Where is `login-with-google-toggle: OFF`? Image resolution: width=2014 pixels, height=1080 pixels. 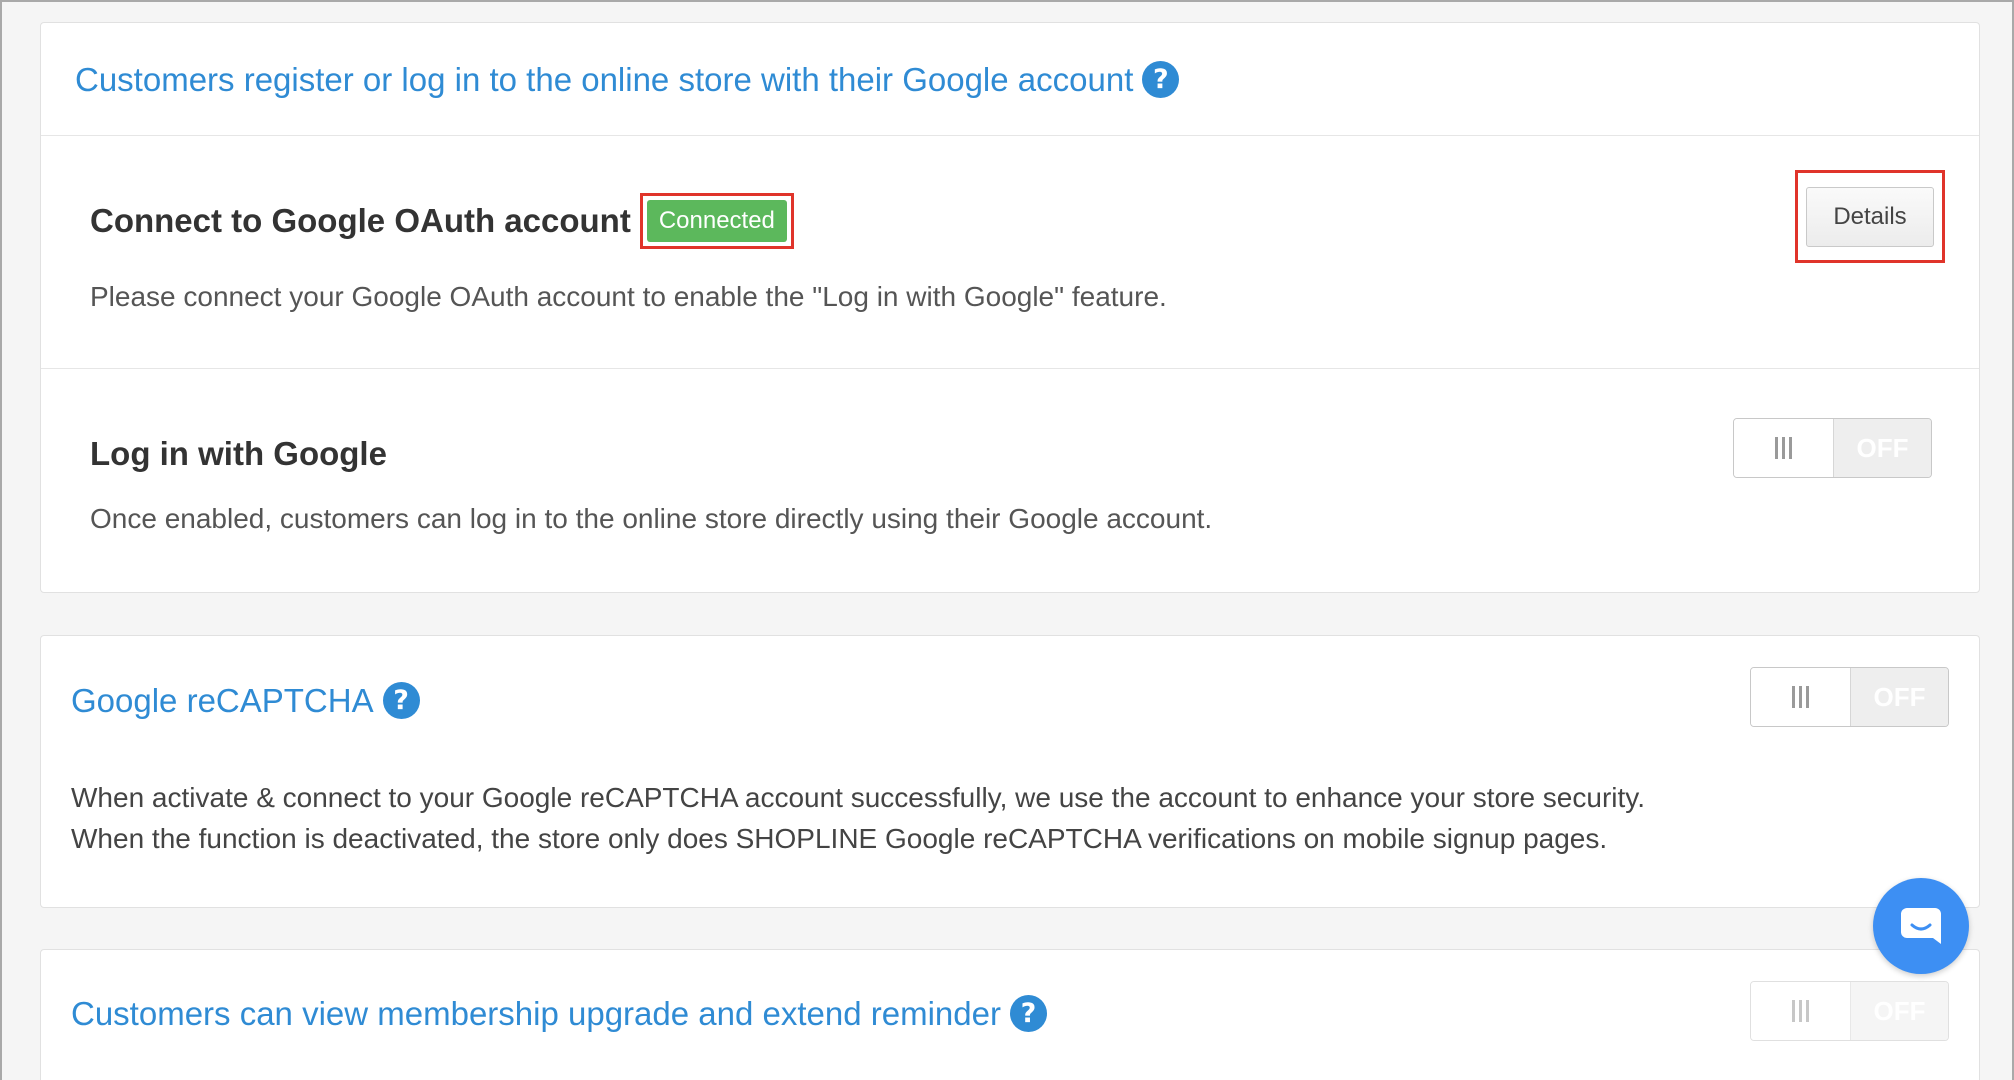
login-with-google-toggle: OFF is located at coordinates (1832, 448).